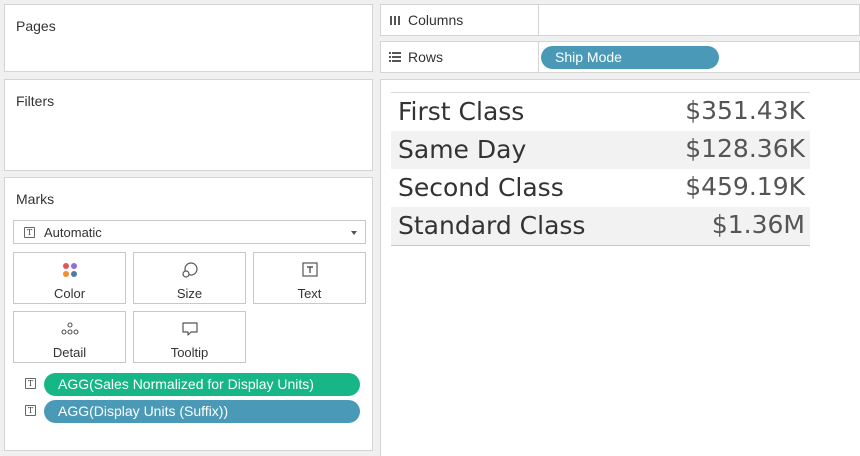  What do you see at coordinates (745, 186) in the screenshot?
I see `row-value: $459.19K` at bounding box center [745, 186].